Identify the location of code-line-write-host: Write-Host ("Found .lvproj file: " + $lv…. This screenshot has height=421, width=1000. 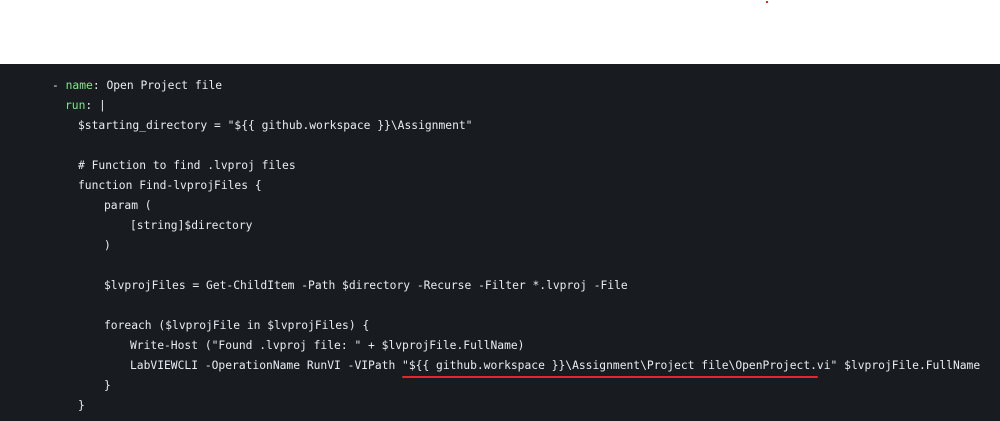
(327, 345).